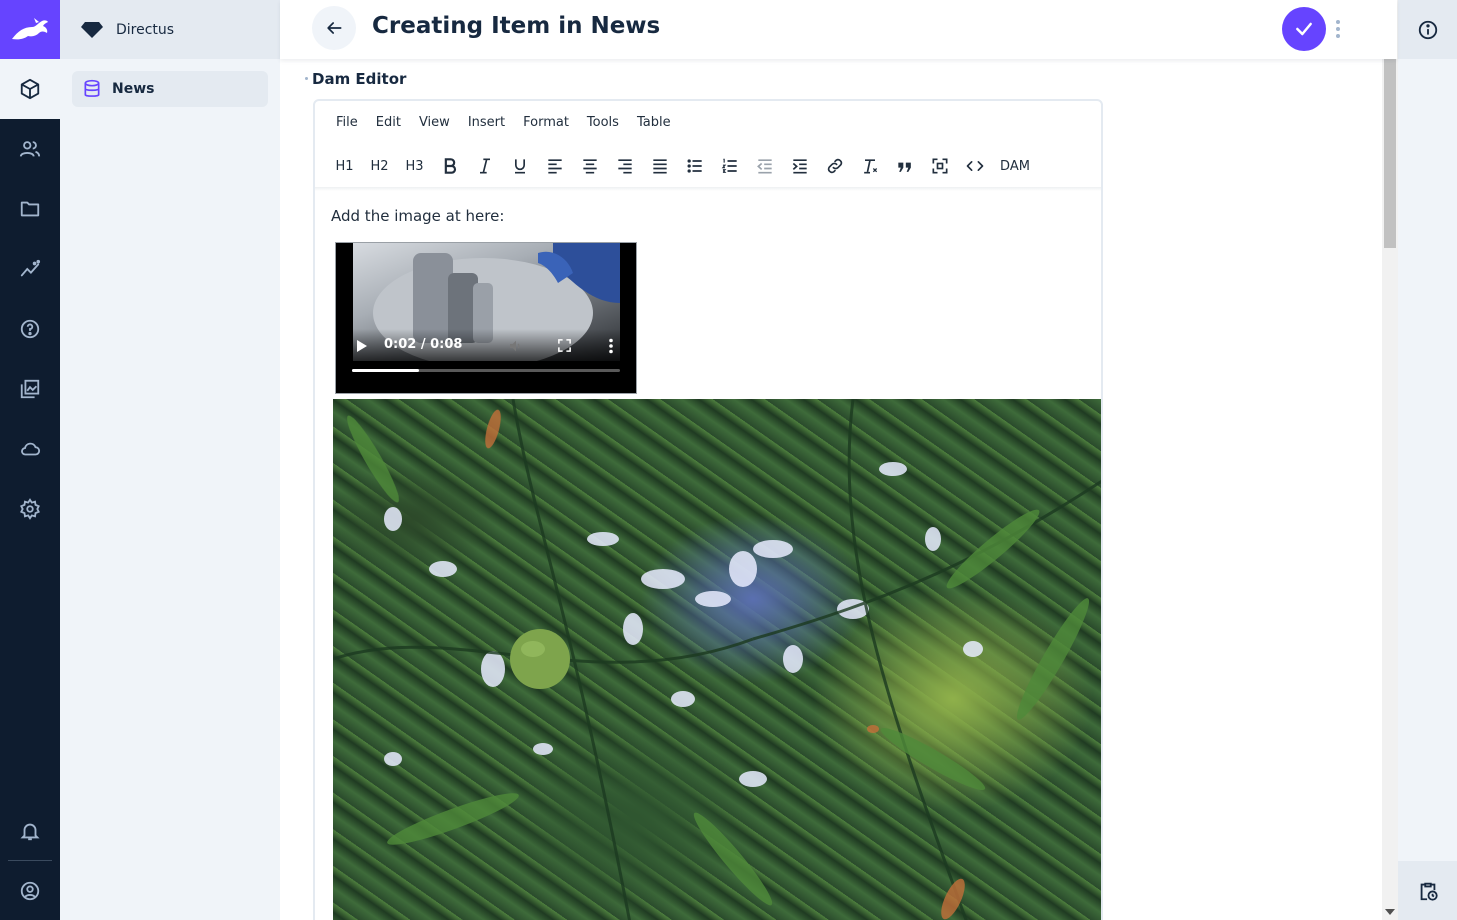 Image resolution: width=1457 pixels, height=920 pixels. I want to click on module-help, so click(30, 329).